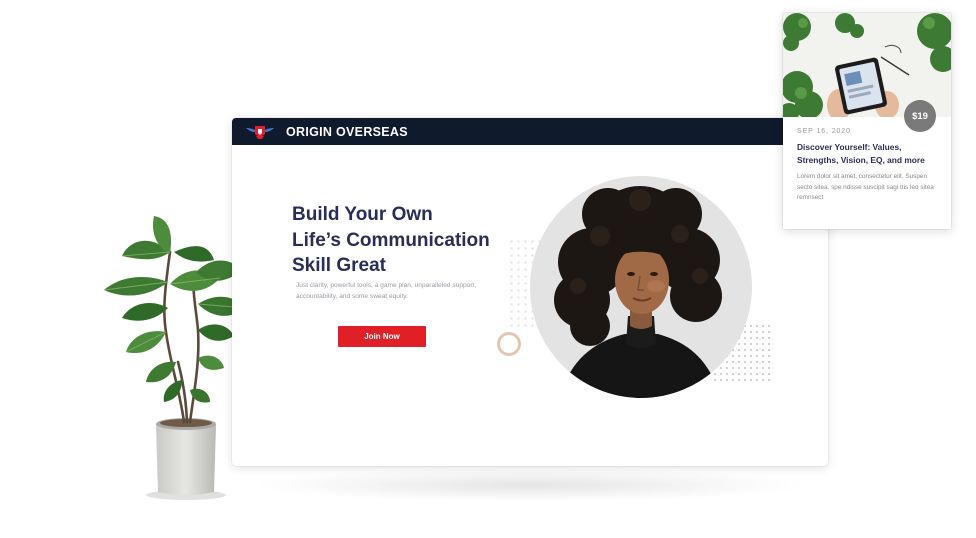  Describe the element at coordinates (347, 132) in the screenshot. I see `brand-name: ORIGIN OVERSEAS` at that location.